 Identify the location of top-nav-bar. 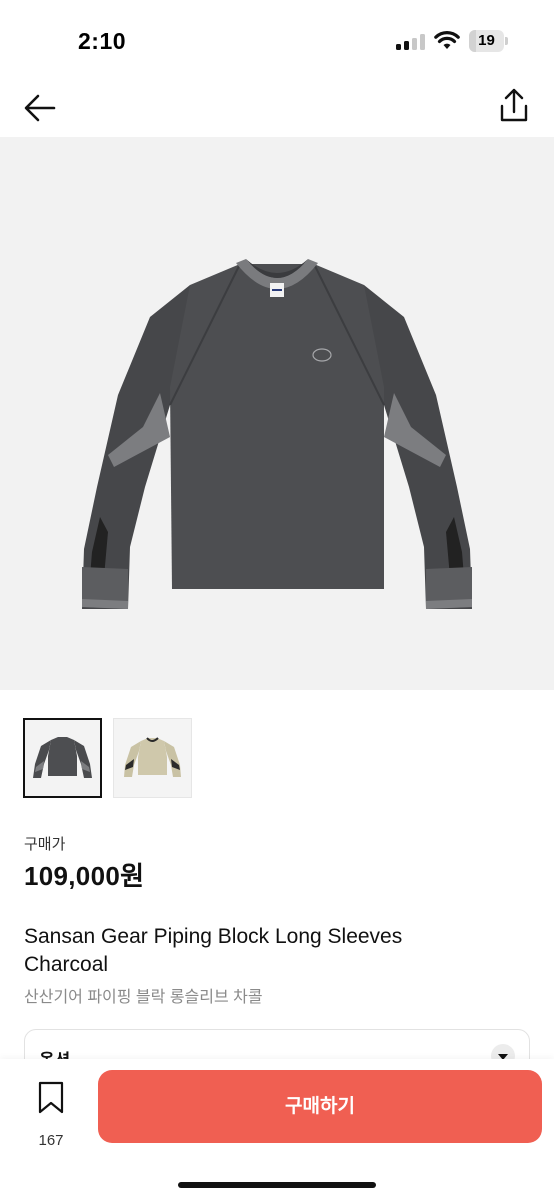
(277, 108).